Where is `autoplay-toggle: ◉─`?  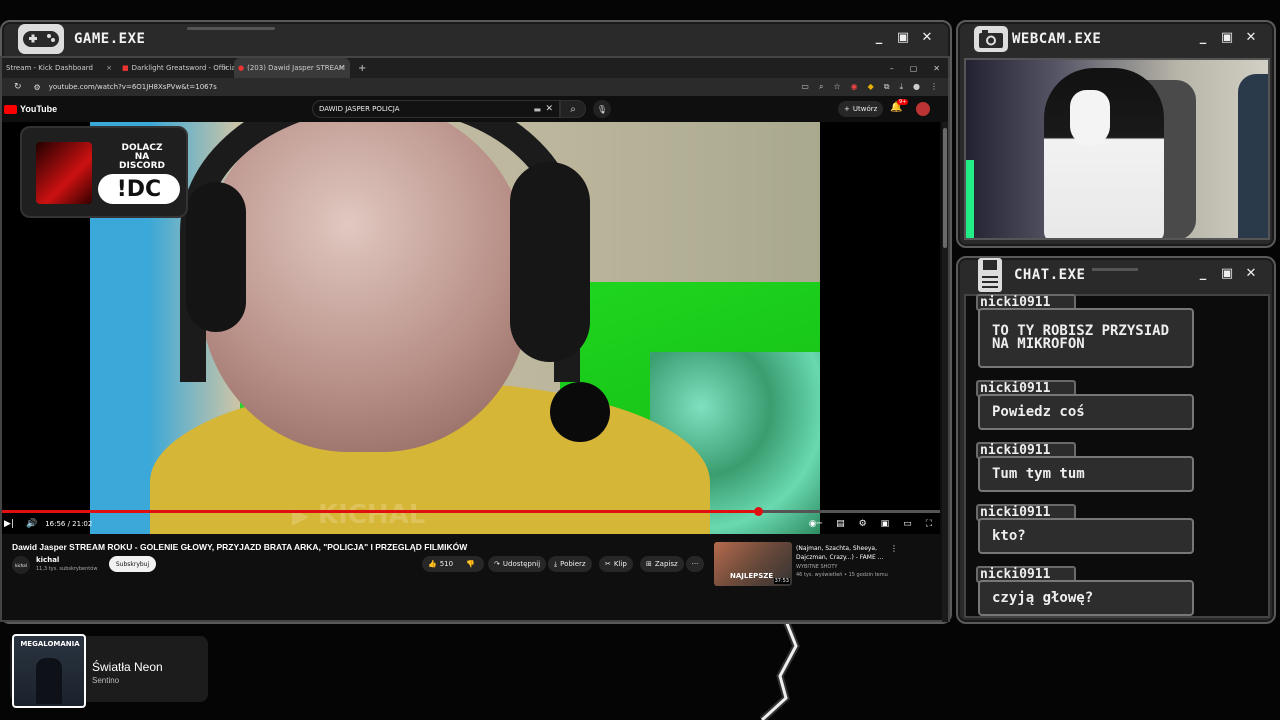 autoplay-toggle: ◉─ is located at coordinates (815, 524).